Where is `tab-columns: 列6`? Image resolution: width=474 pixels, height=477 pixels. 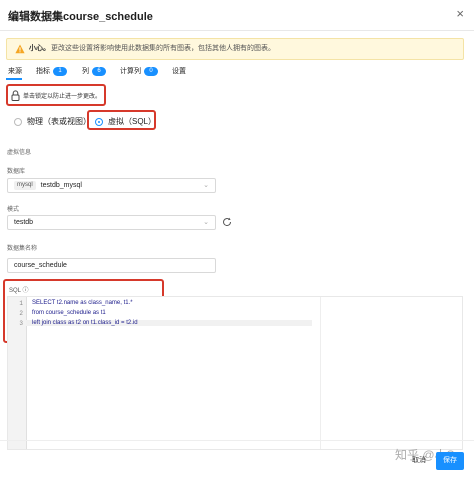 tab-columns: 列6 is located at coordinates (94, 71).